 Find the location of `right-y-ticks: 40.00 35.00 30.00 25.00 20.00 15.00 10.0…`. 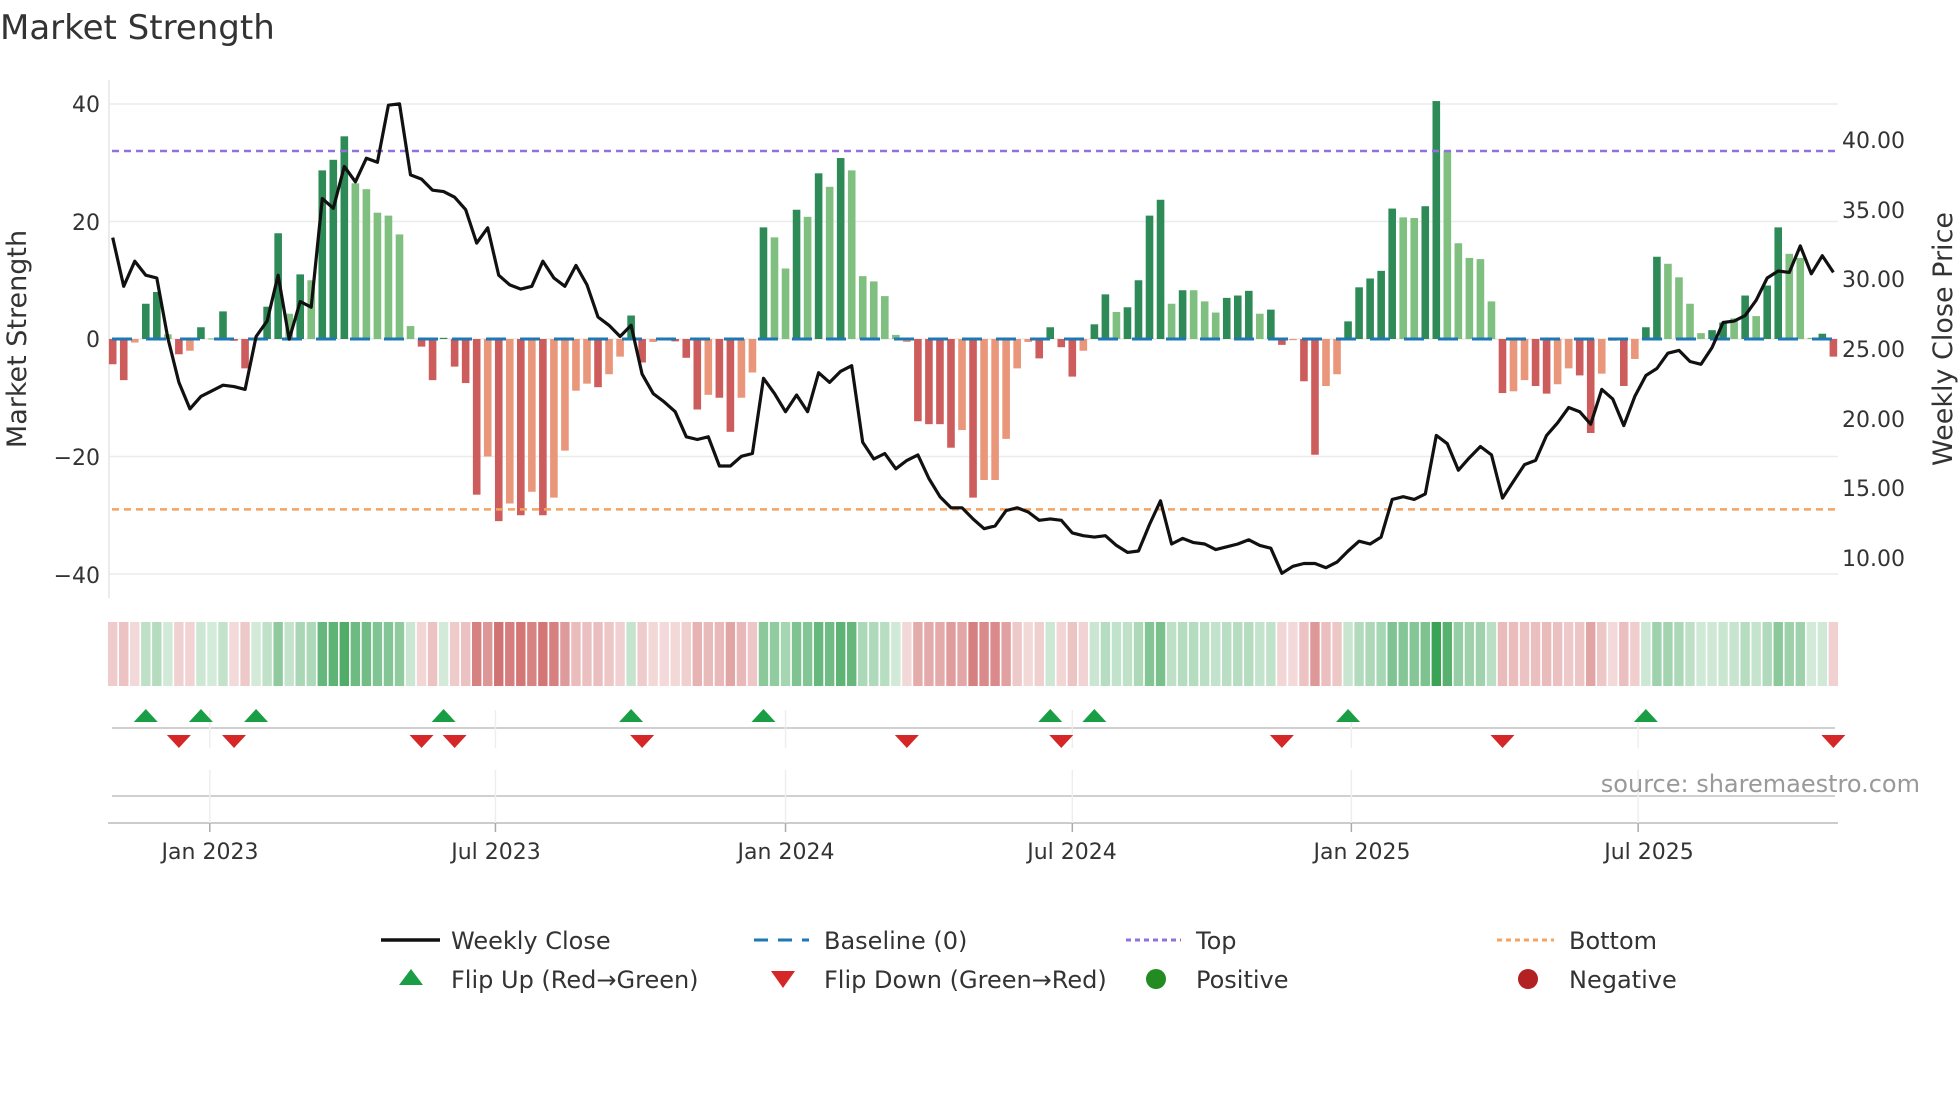

right-y-ticks: 40.00 35.00 30.00 25.00 20.00 15.00 10.0… is located at coordinates (1873, 350).